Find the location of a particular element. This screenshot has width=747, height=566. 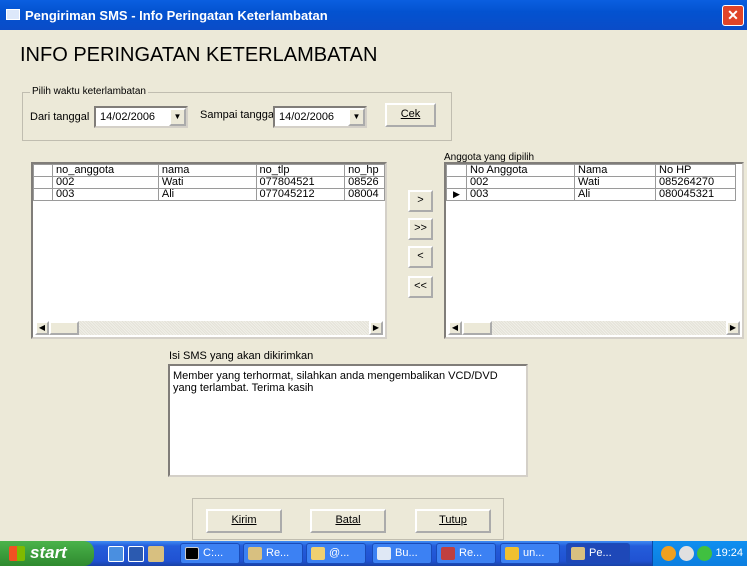

tray-app-icon is located at coordinates (704, 553).